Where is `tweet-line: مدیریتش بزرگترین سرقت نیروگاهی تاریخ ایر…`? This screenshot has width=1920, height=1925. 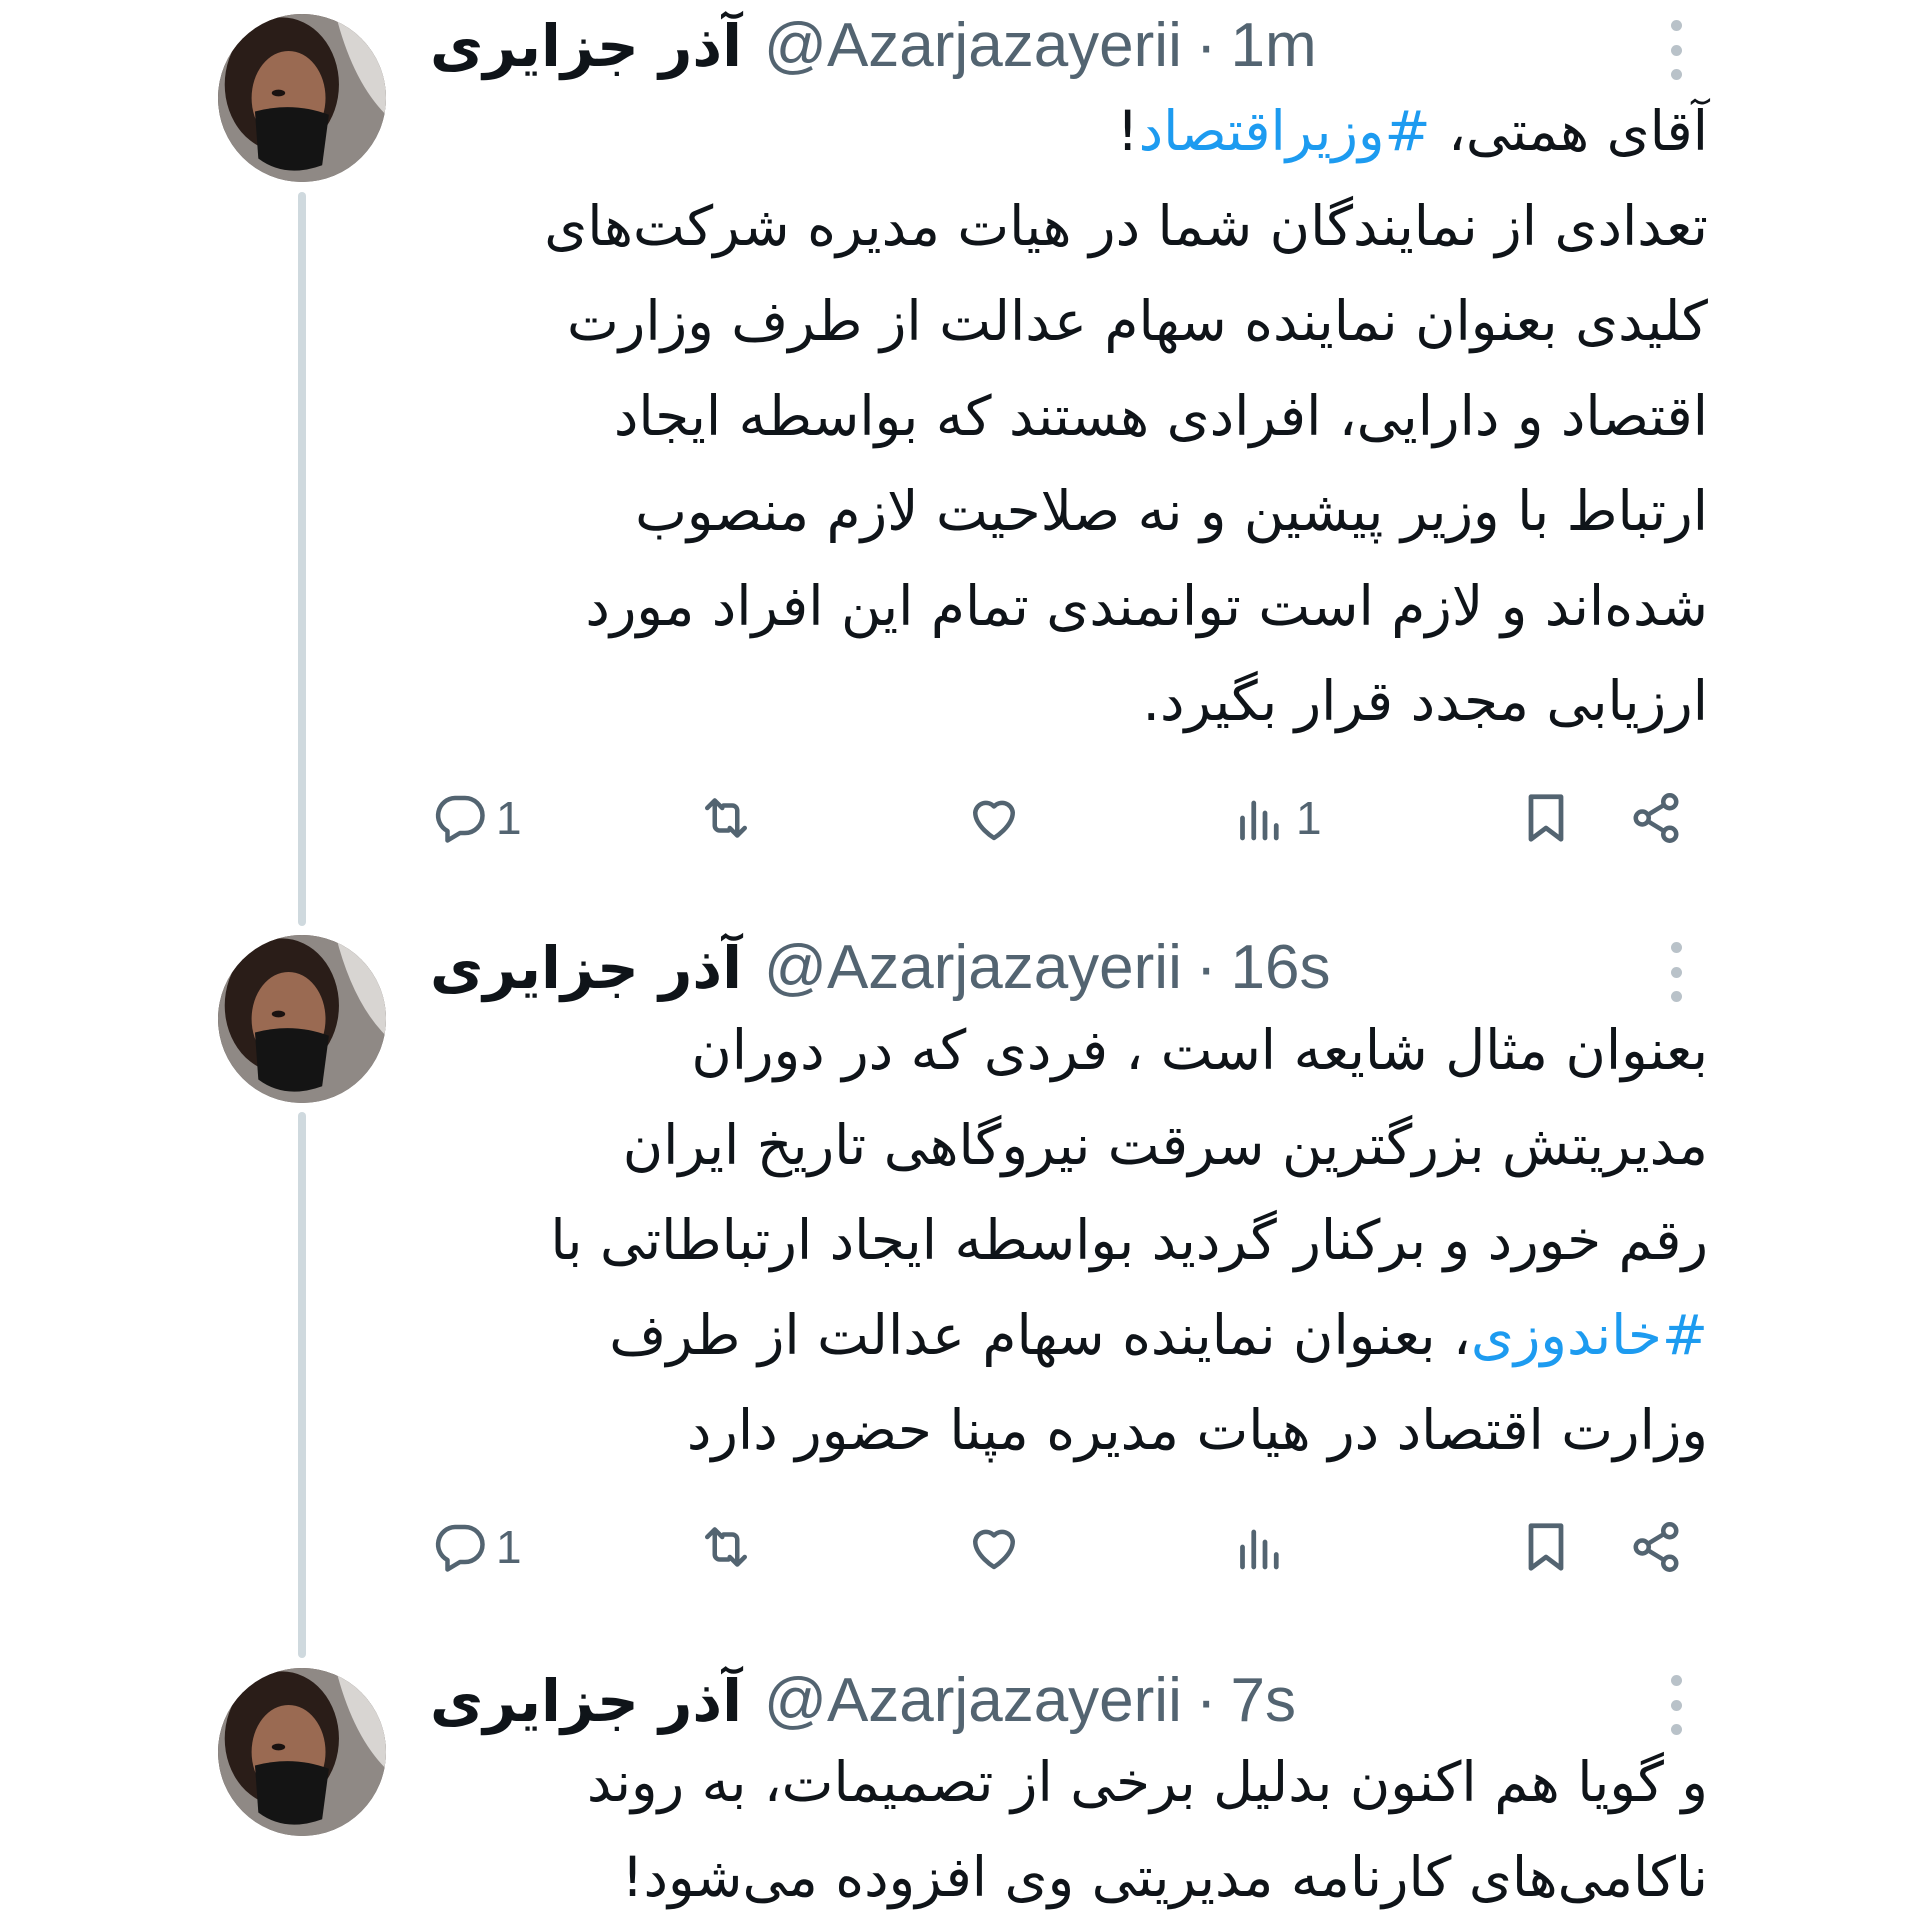
tweet-line: مدیریتش بزرگترین سرقت نیروگاهی تاریخ ایر… is located at coordinates (1165, 1145).